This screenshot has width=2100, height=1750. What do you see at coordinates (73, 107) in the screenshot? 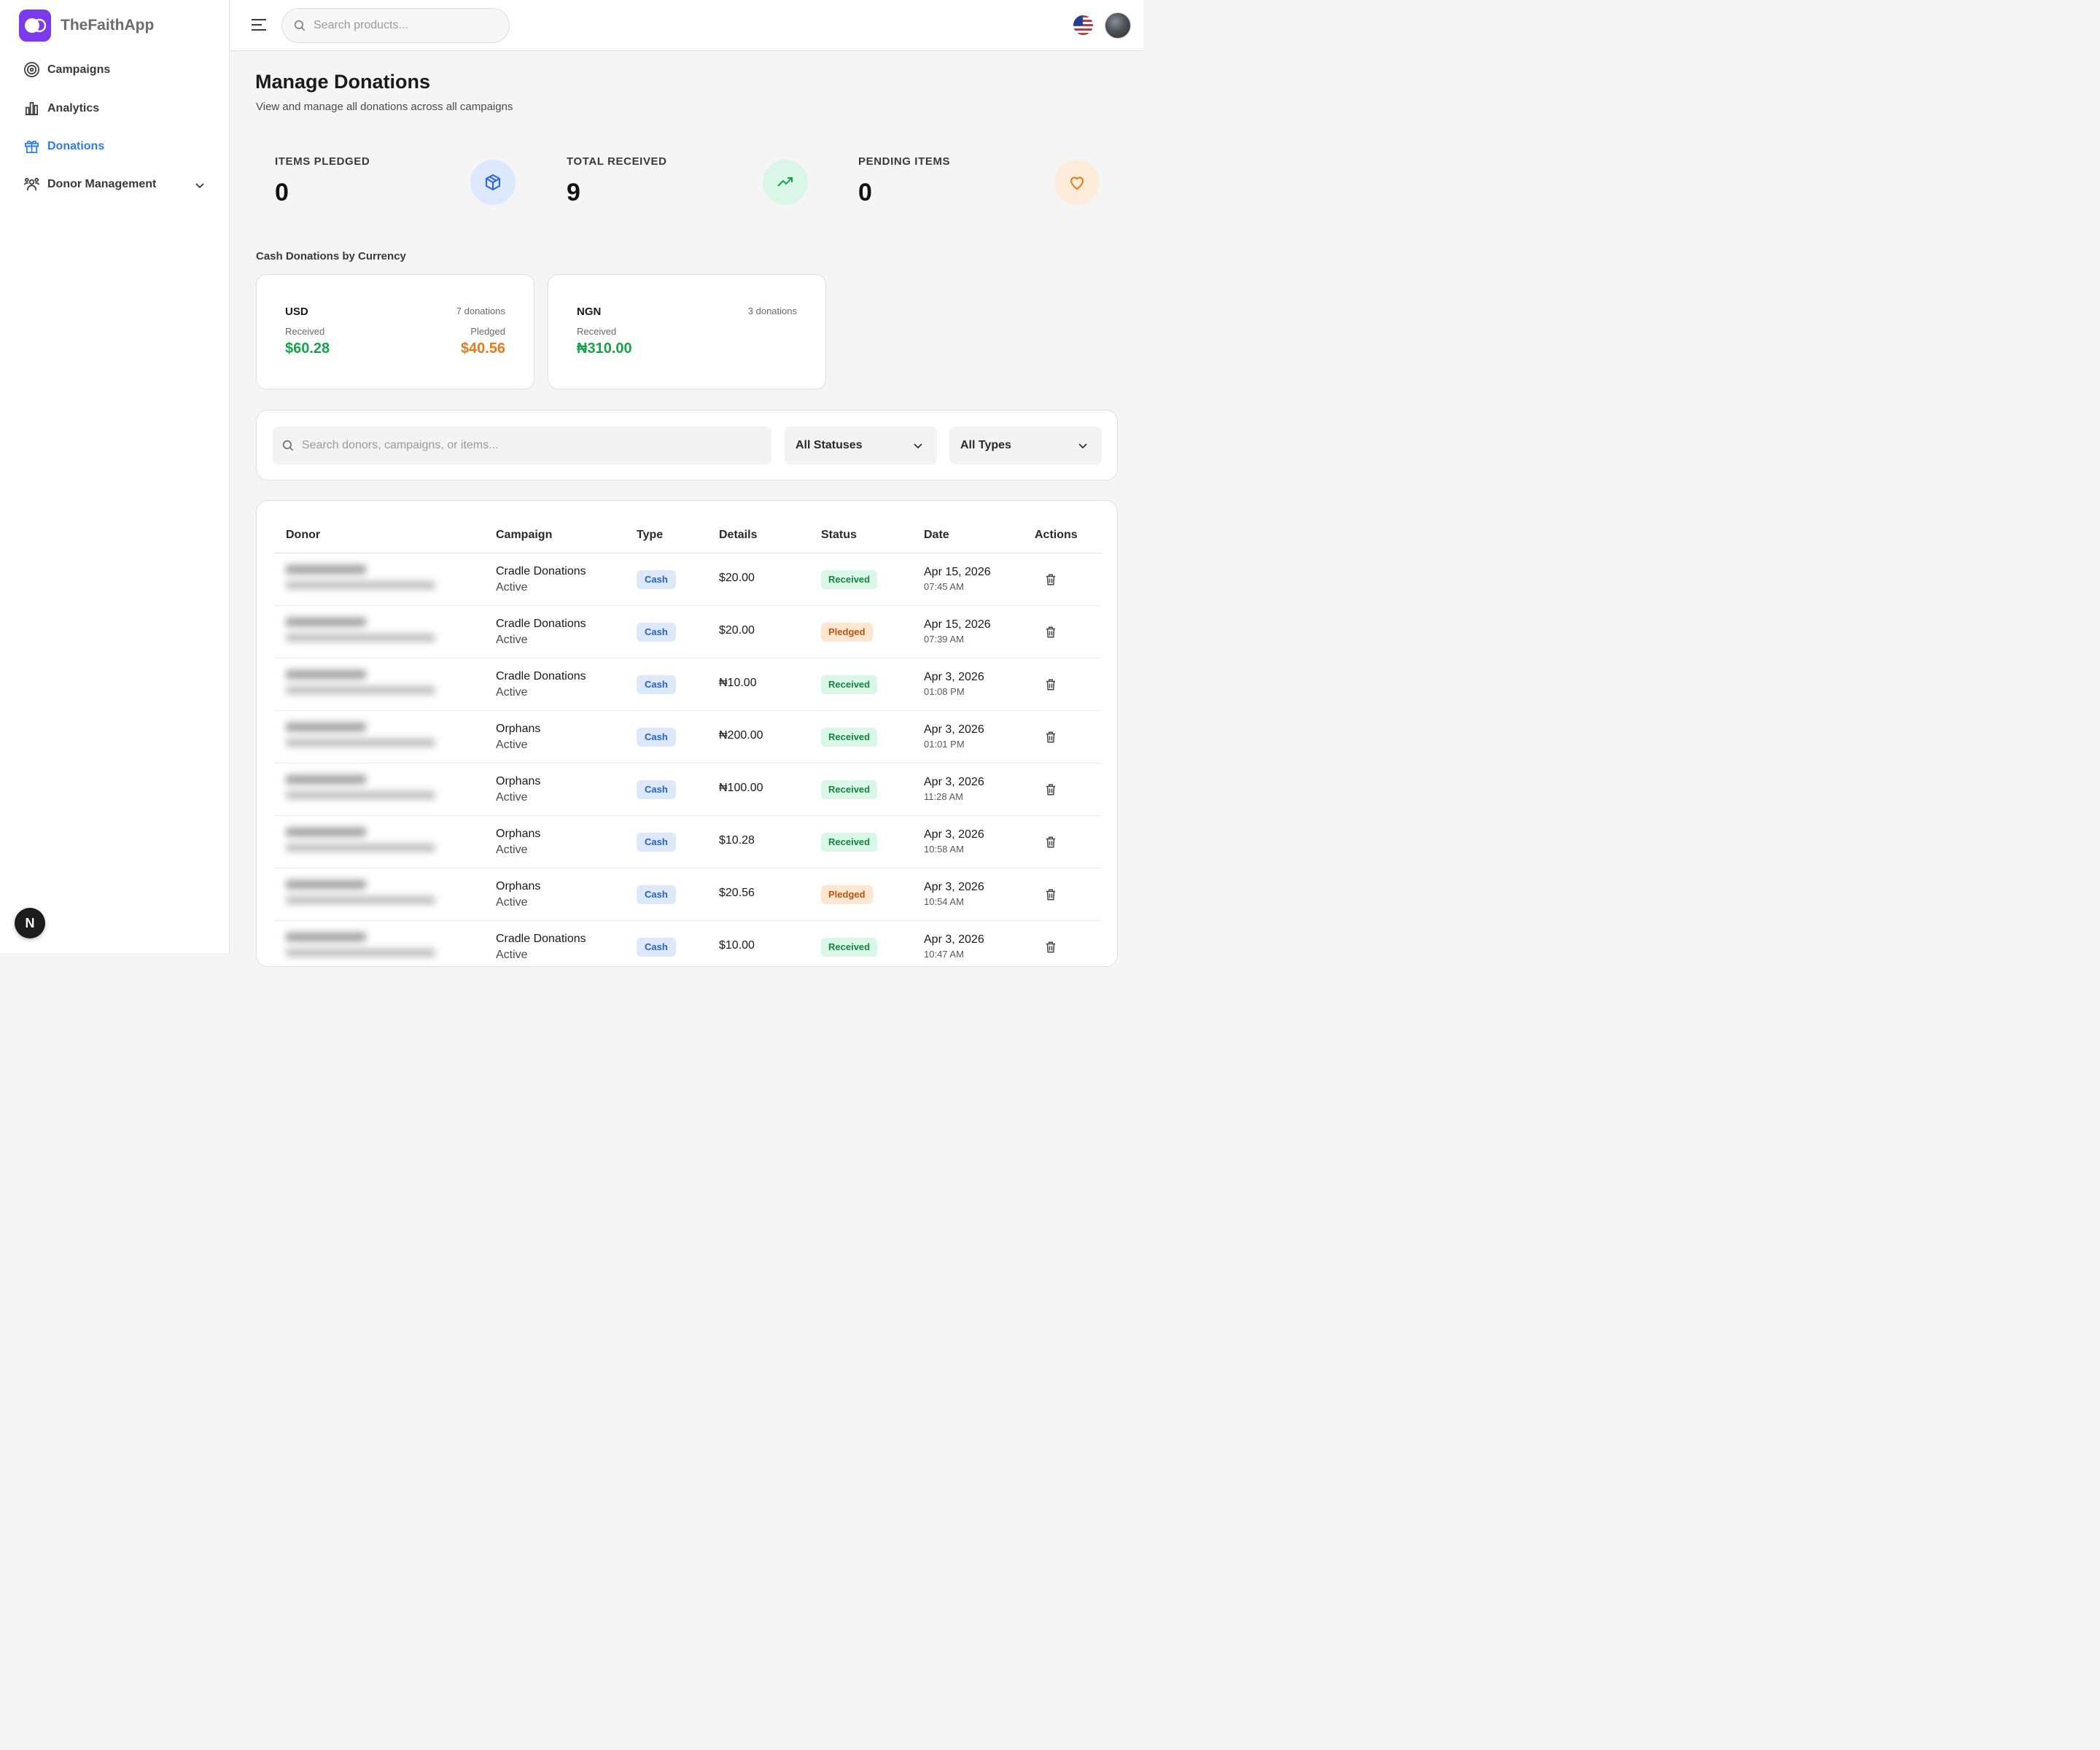
I see `sidebar-item-label: Analytics` at bounding box center [73, 107].